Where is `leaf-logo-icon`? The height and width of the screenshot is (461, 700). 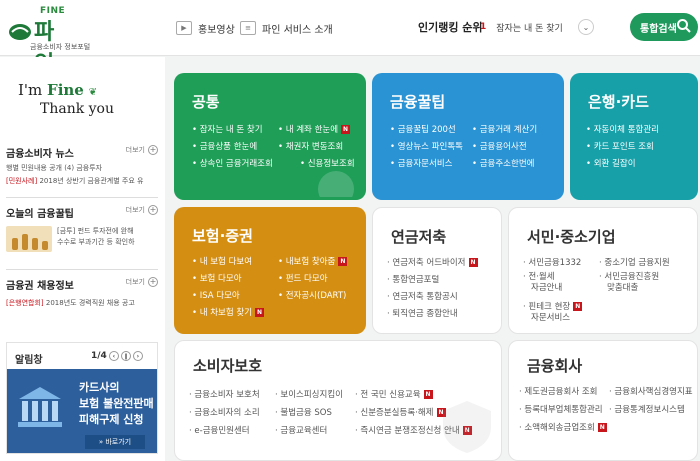 leaf-logo-icon is located at coordinates (20, 32).